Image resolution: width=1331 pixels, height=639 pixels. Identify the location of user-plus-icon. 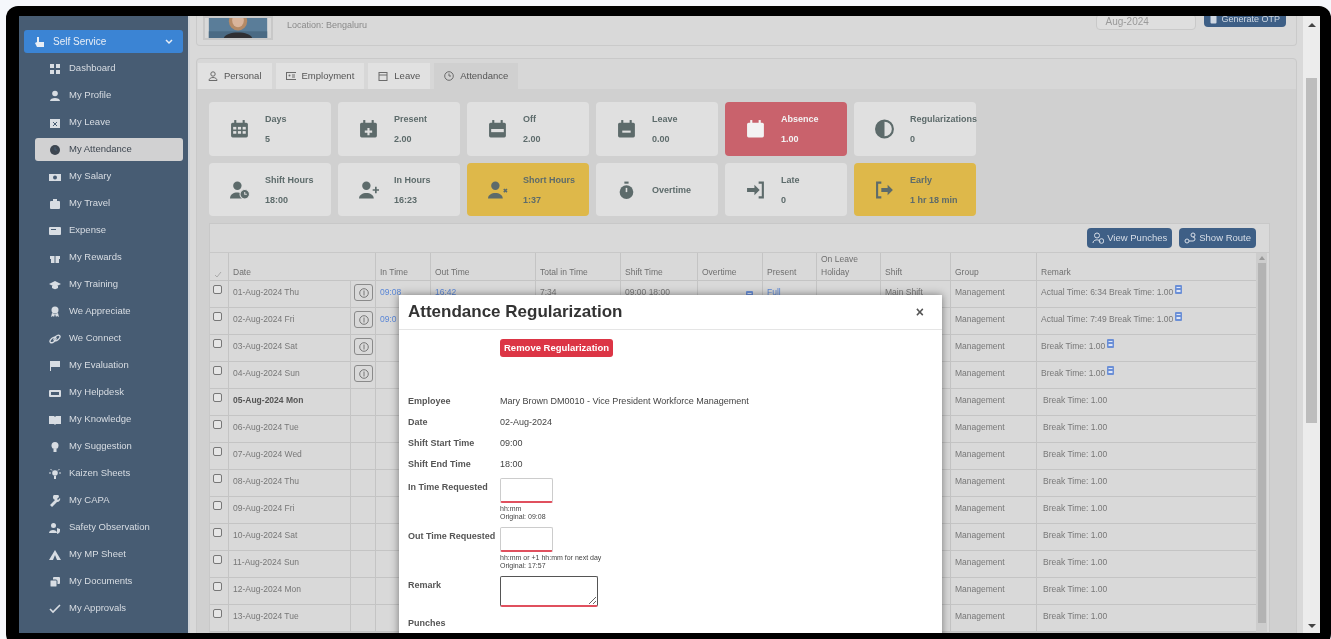
(369, 189).